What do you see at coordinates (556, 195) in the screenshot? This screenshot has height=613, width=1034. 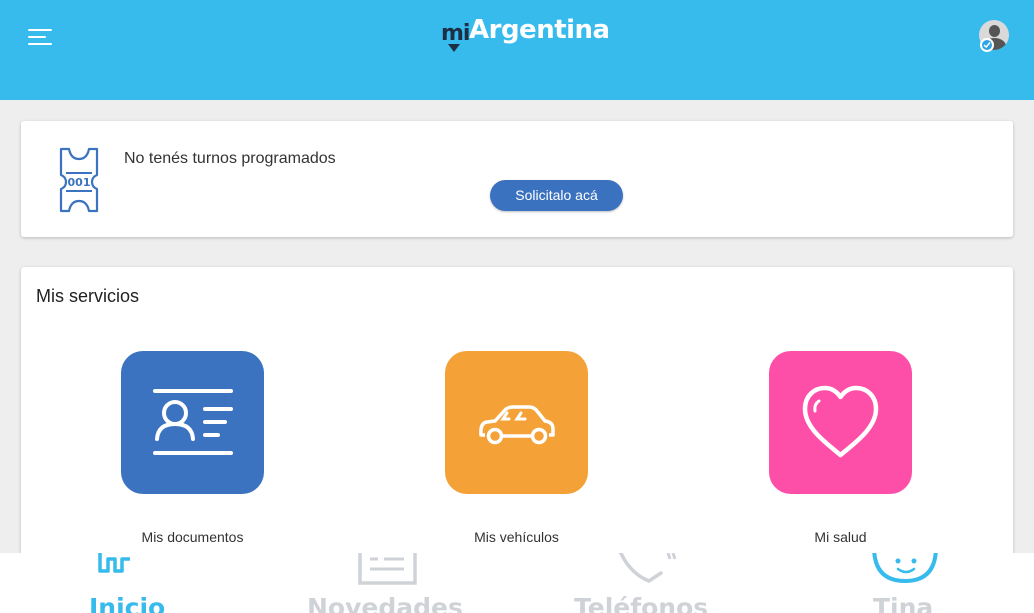 I see `solicitar-turno-button: Solicitalo acá` at bounding box center [556, 195].